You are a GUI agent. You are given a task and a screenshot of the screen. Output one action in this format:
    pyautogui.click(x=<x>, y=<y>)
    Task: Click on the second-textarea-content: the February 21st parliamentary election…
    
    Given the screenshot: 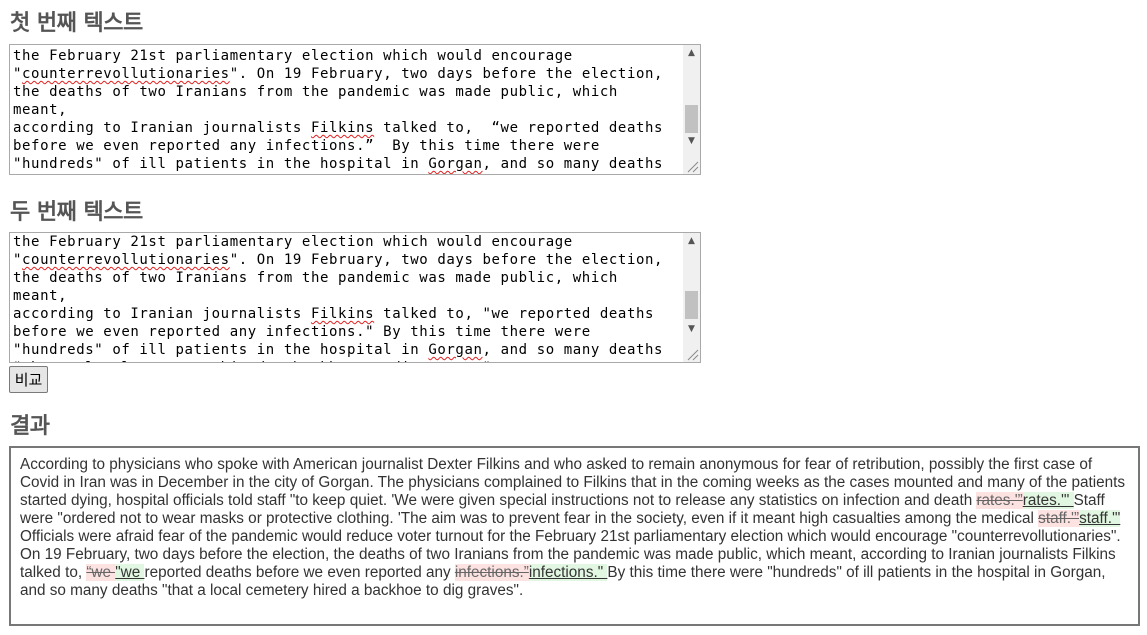 What is the action you would take?
    pyautogui.click(x=345, y=297)
    